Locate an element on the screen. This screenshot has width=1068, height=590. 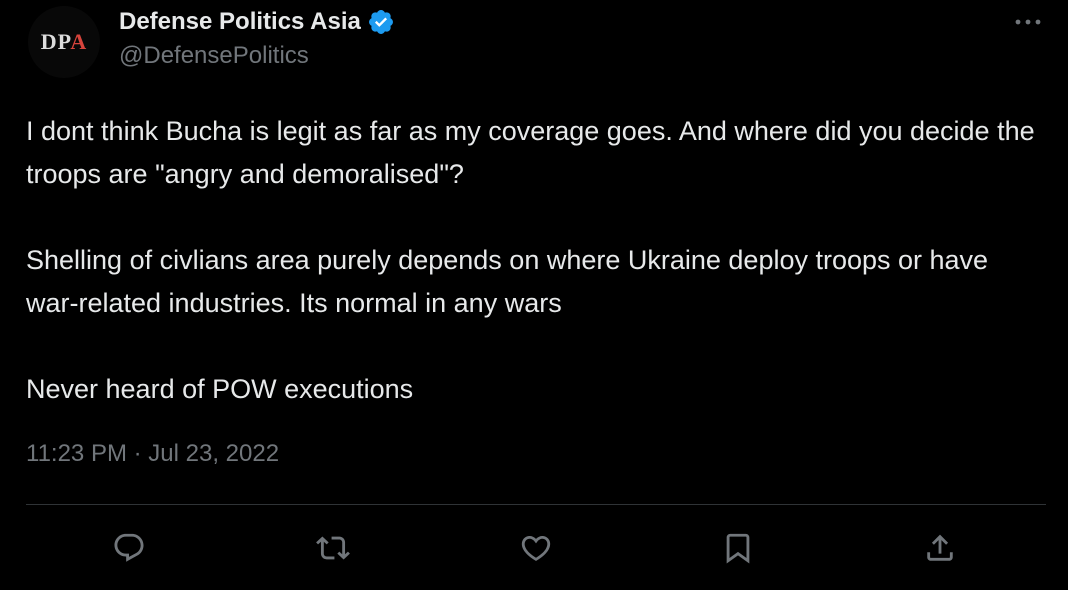
tweet-paragraph: Never heard of POW executions is located at coordinates (220, 389).